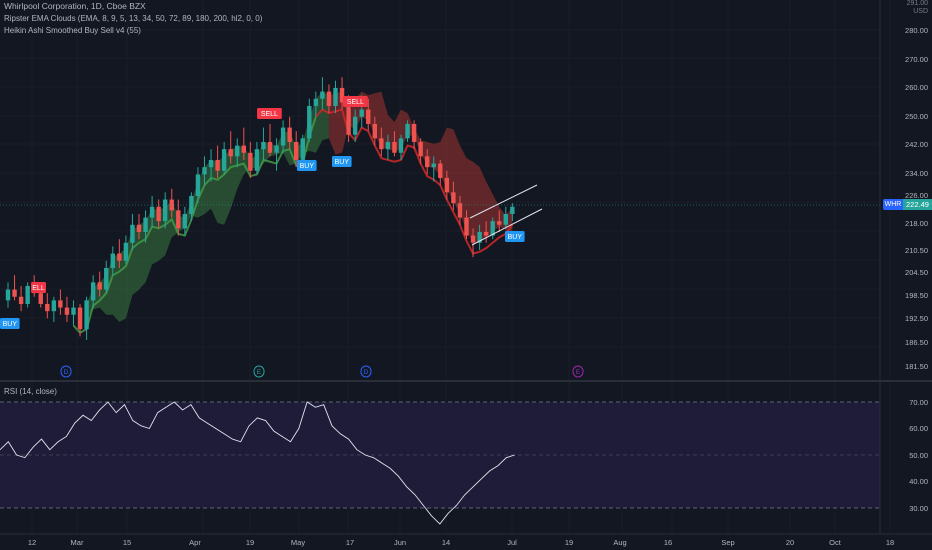  Describe the element at coordinates (350, 542) in the screenshot. I see `time-tick-label: 17` at that location.